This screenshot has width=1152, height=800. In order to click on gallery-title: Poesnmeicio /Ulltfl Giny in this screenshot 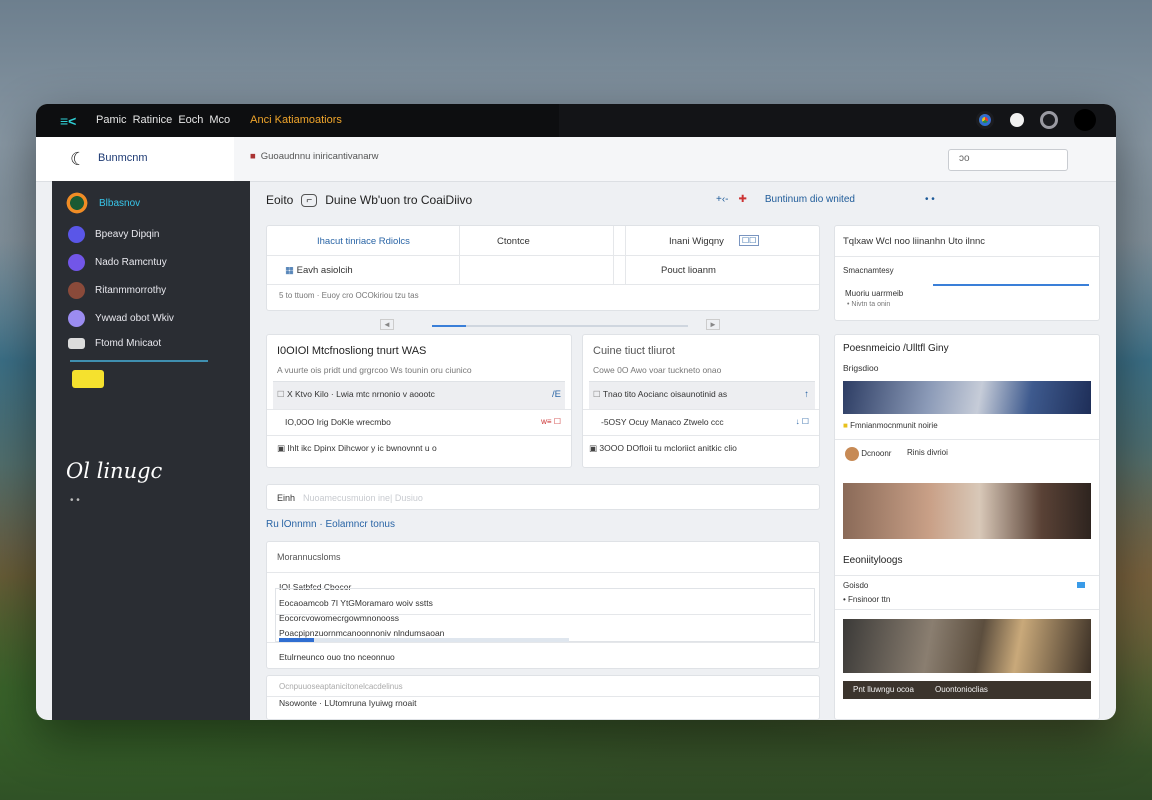, I will do `click(896, 348)`.